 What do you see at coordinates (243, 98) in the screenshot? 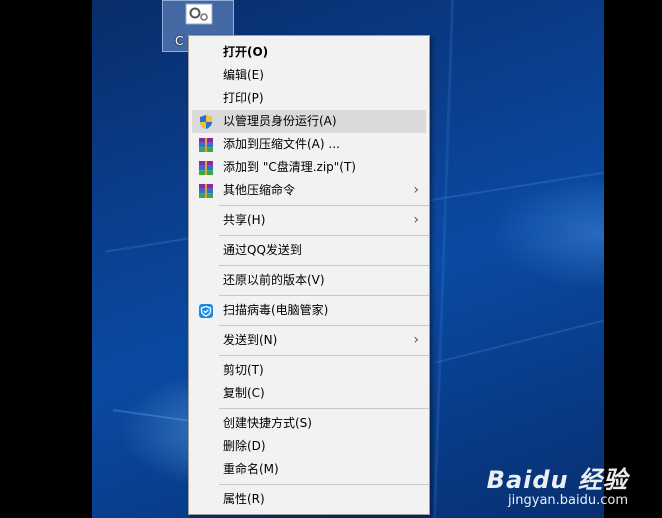
I see `menu-item-label: 打印(P)` at bounding box center [243, 98].